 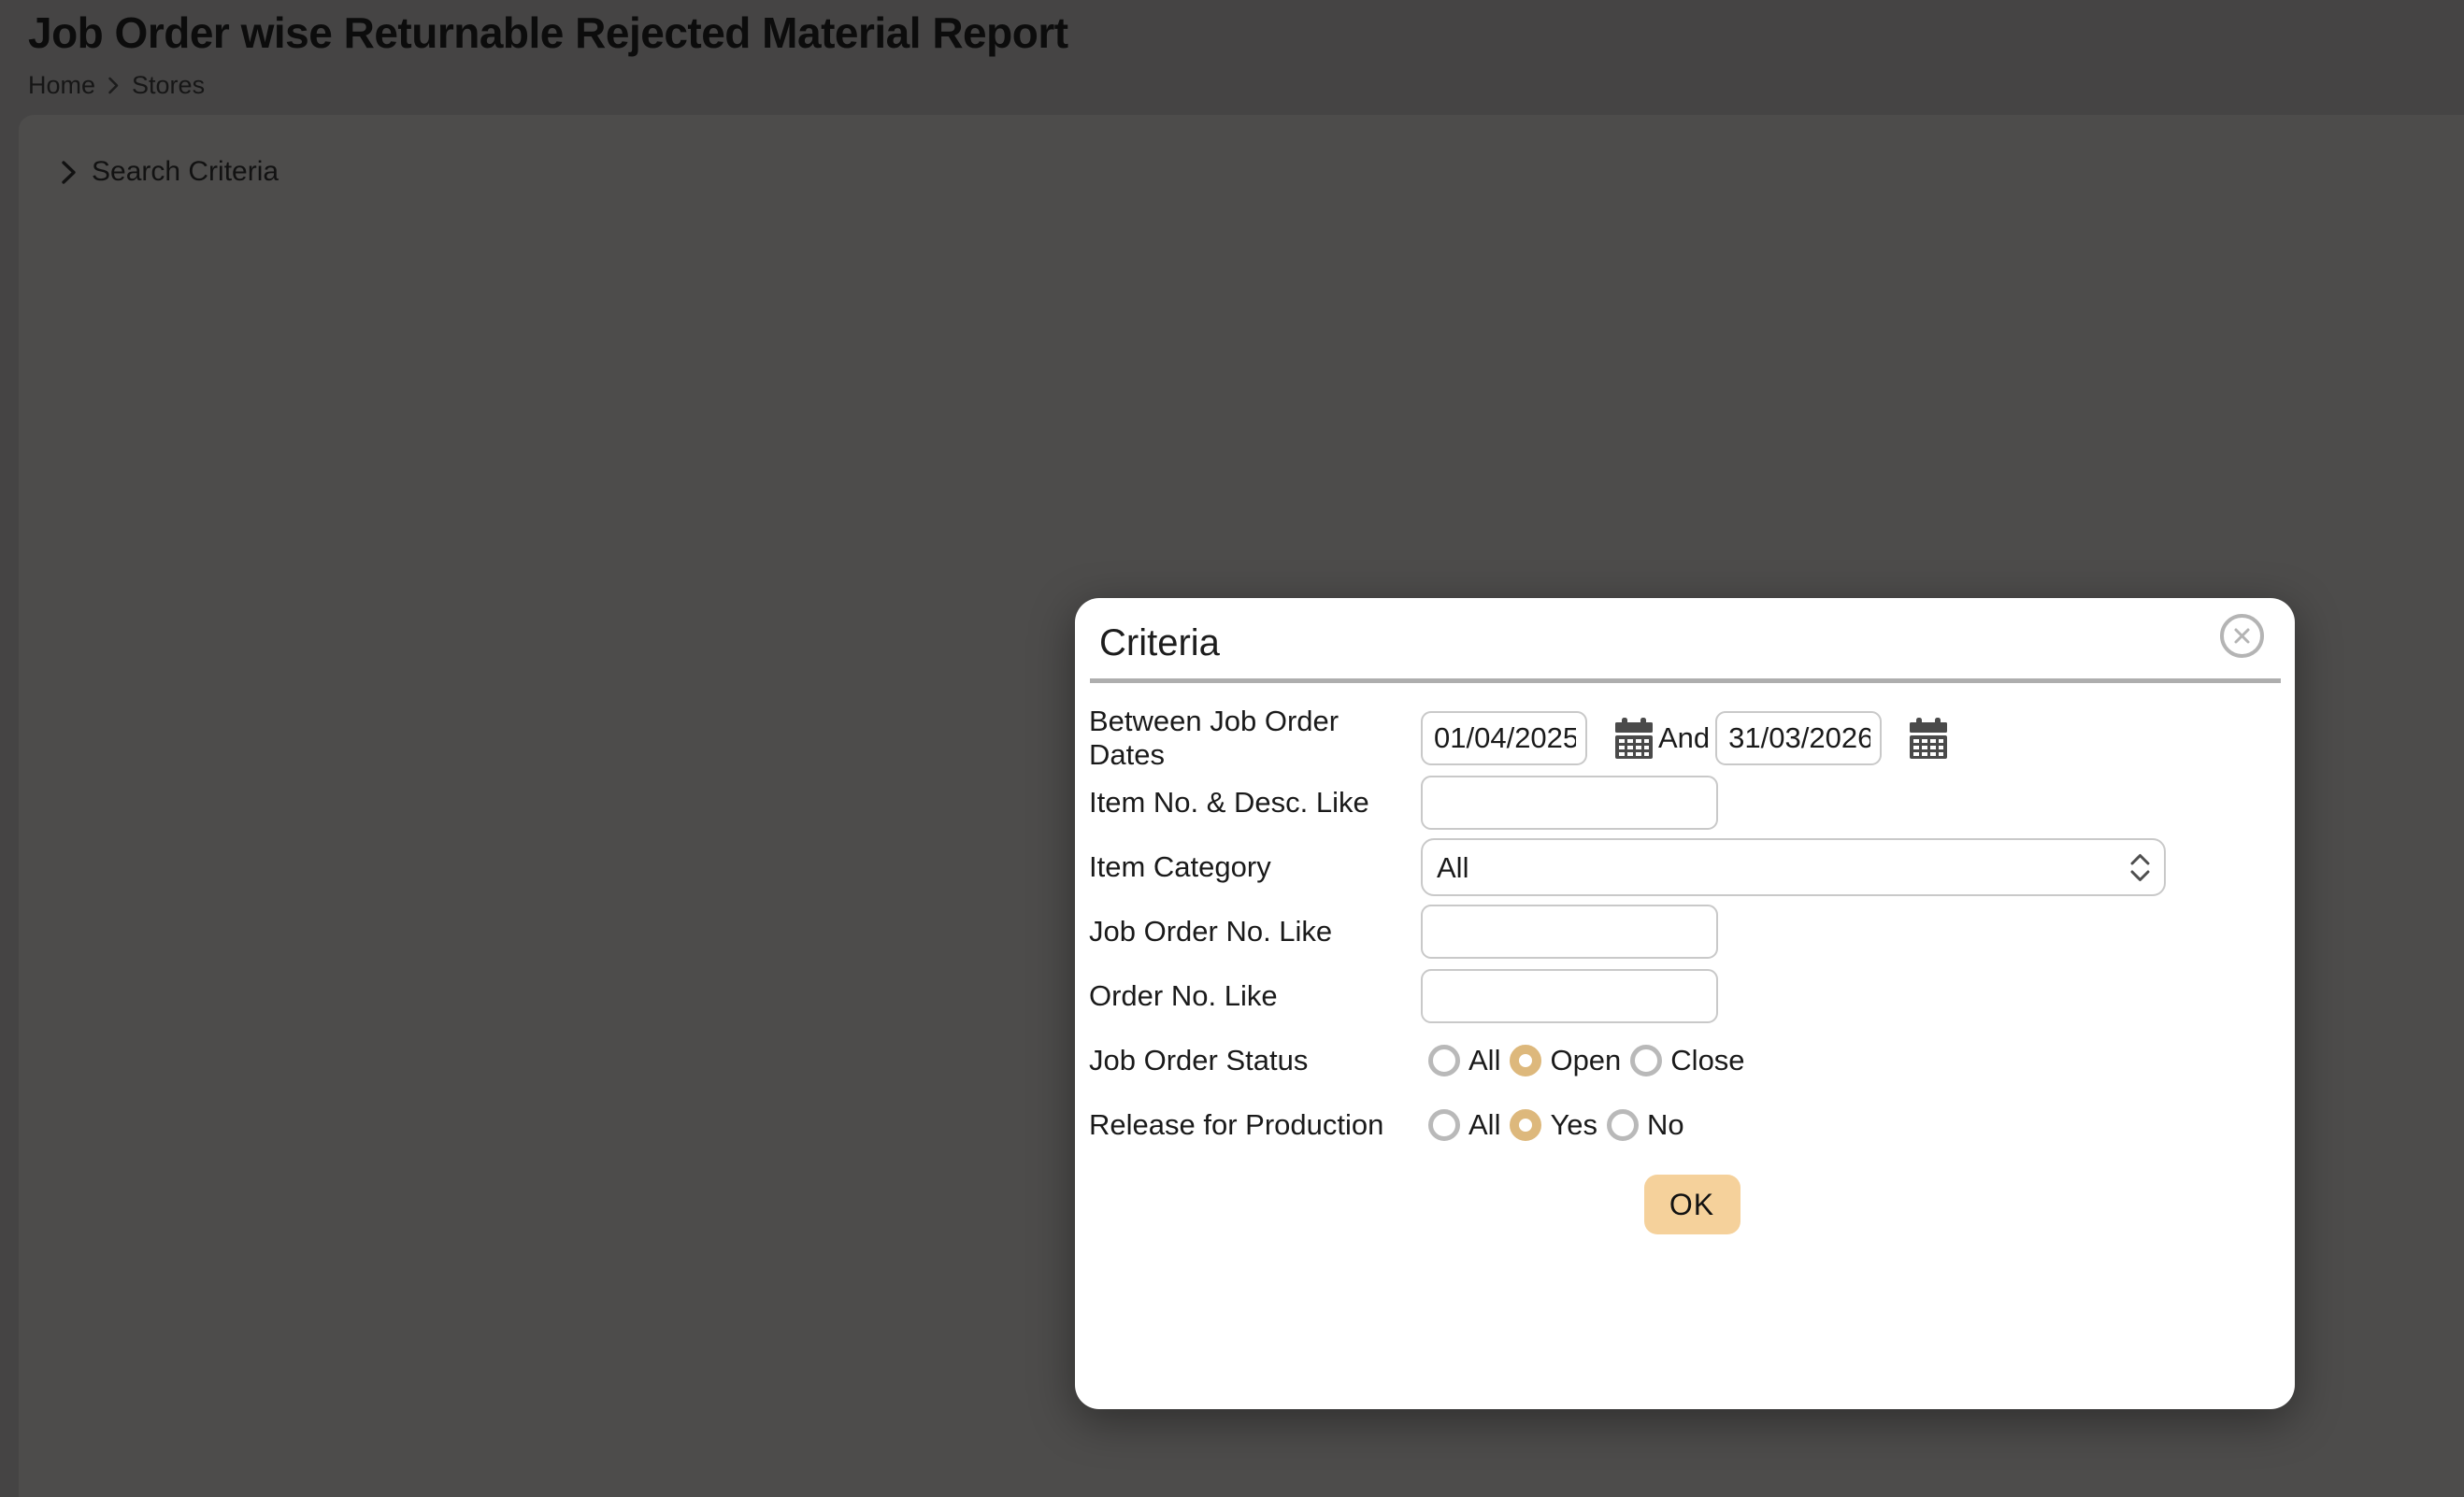 I want to click on job-order-status-option-open: Open, so click(x=1585, y=1060).